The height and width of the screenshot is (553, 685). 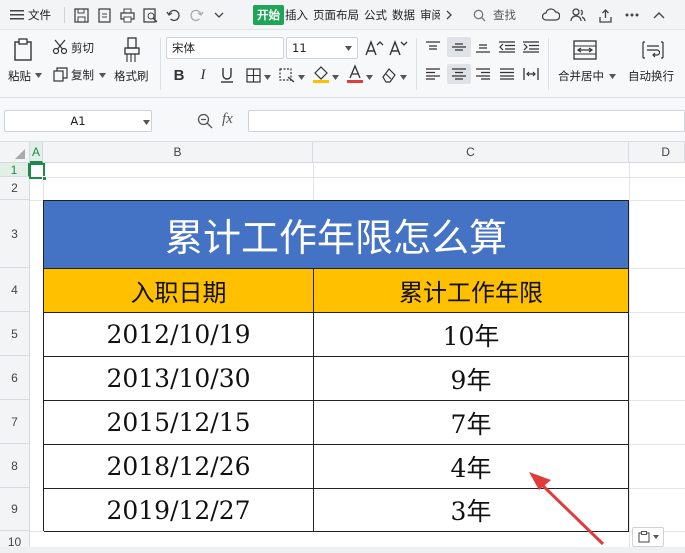 What do you see at coordinates (227, 119) in the screenshot?
I see `fx-icon: fx` at bounding box center [227, 119].